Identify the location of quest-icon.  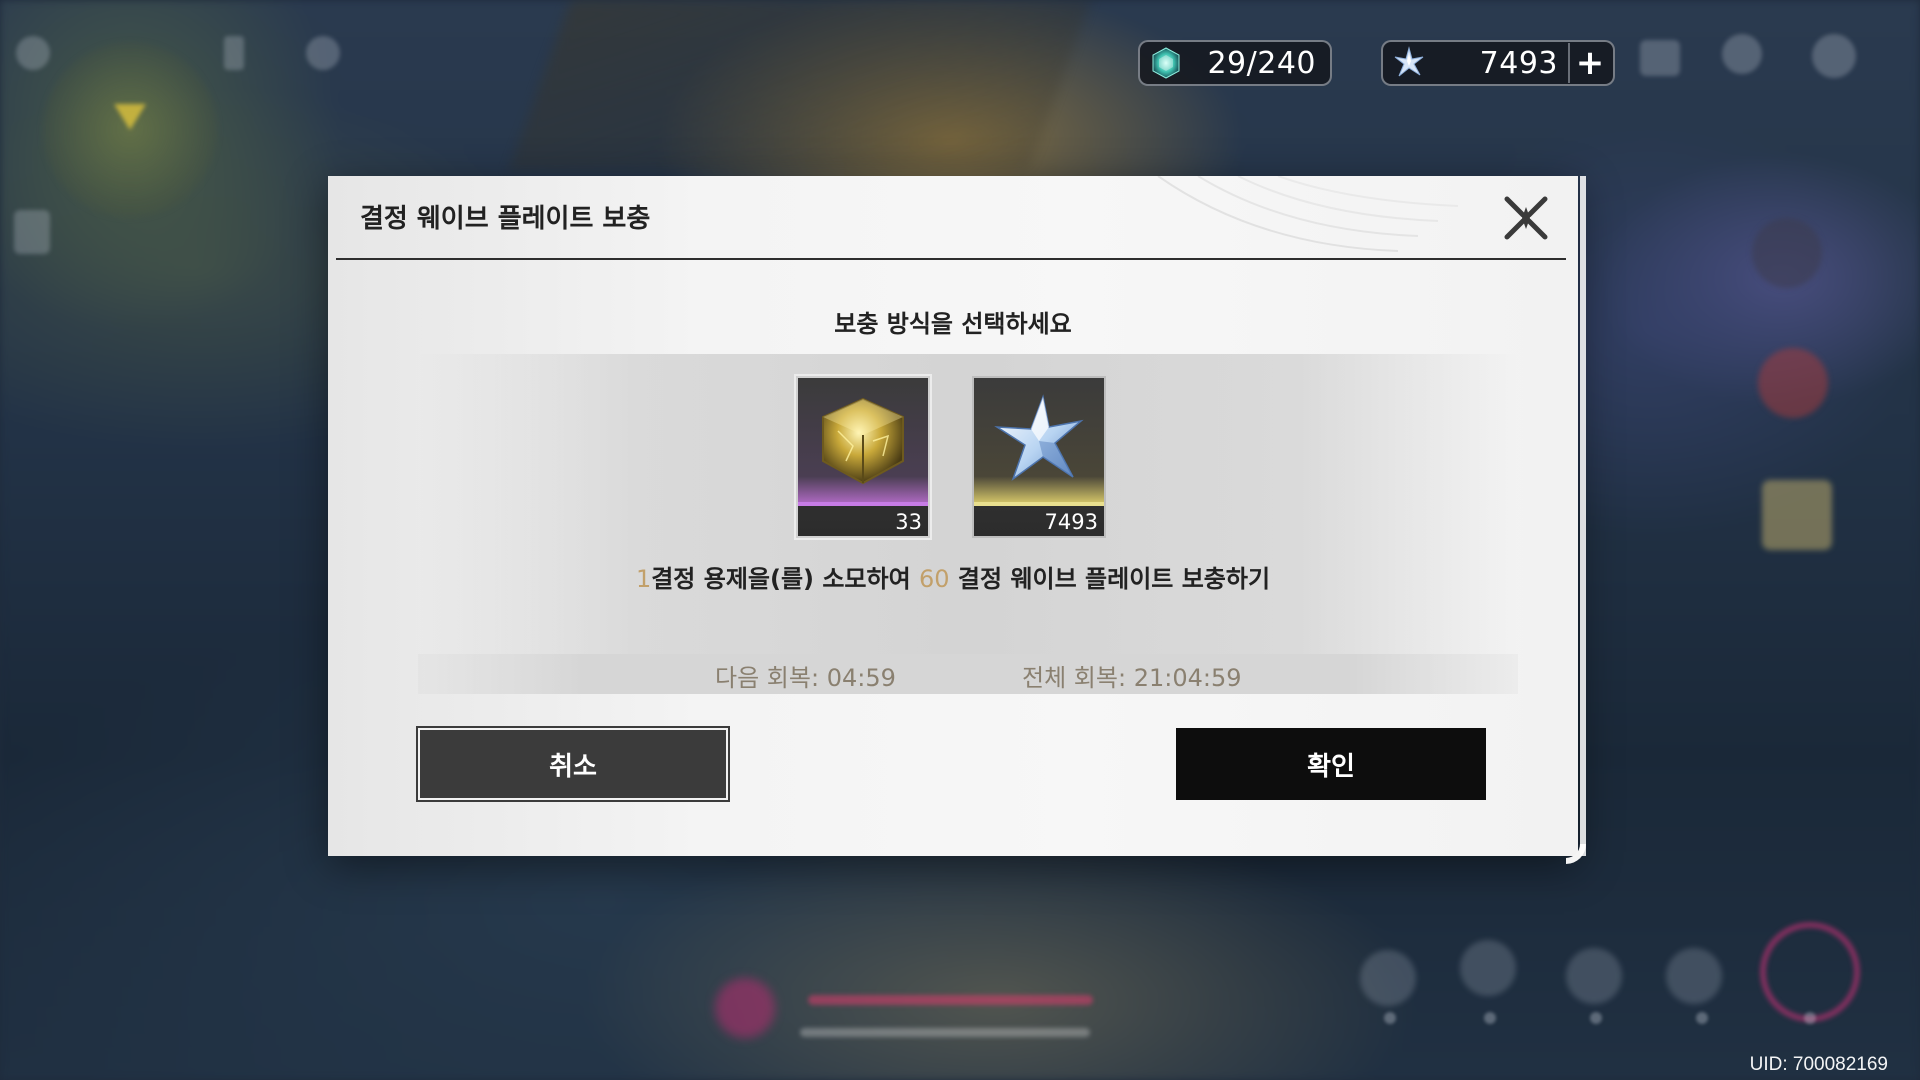
(32, 232).